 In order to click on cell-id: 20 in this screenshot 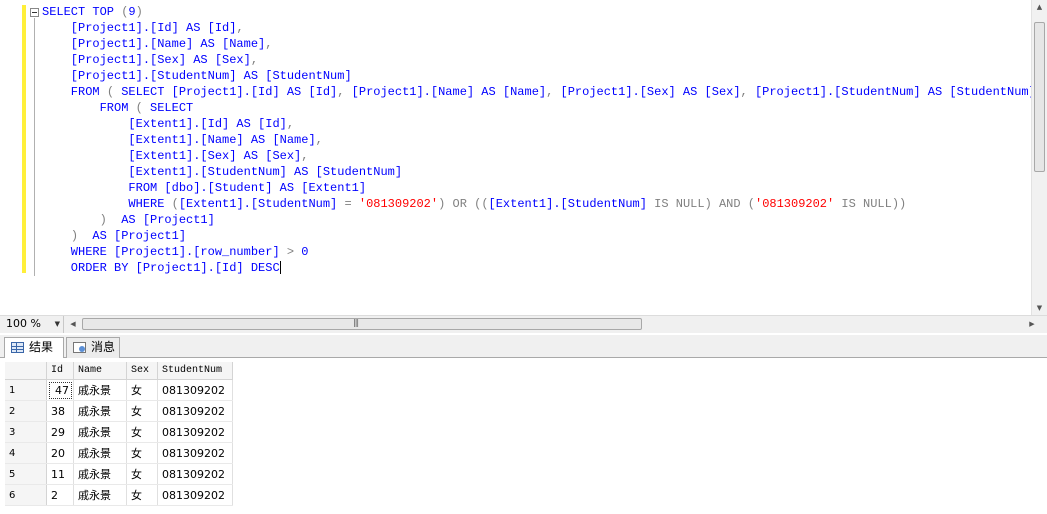, I will do `click(60, 453)`.